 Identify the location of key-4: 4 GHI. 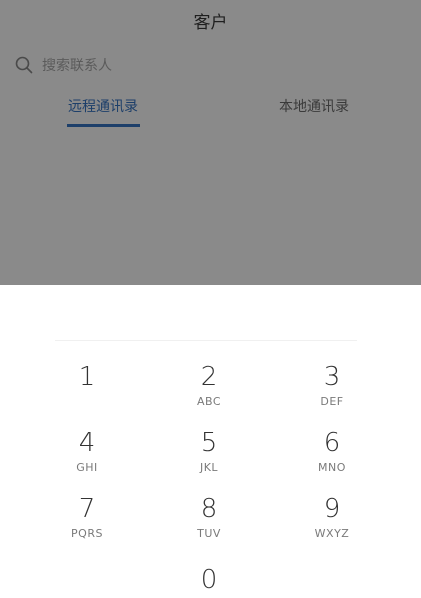
(87, 456).